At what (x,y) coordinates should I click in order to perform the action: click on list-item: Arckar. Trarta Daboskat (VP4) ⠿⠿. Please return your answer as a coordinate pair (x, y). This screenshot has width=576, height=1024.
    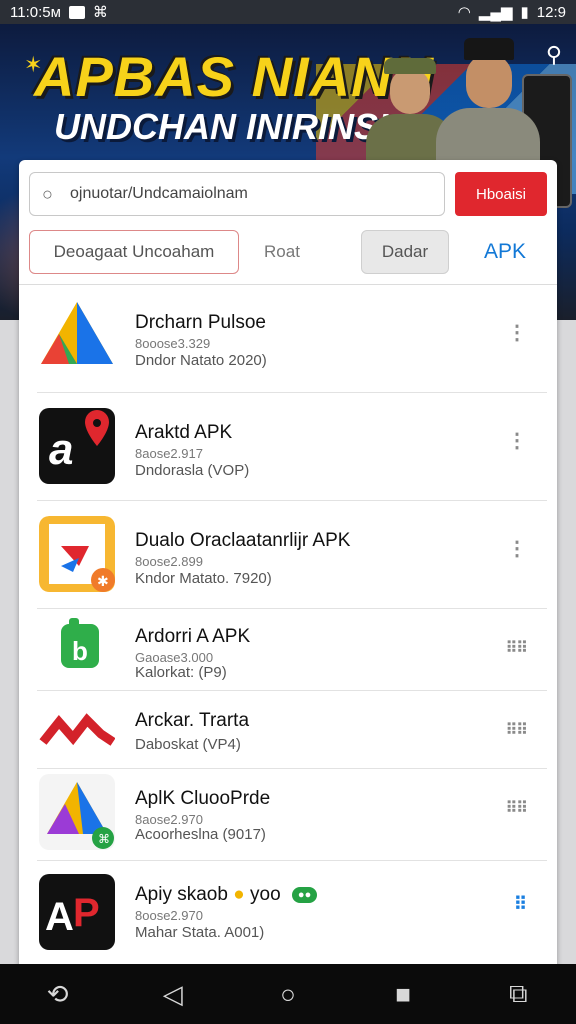
    Looking at the image, I should click on (292, 729).